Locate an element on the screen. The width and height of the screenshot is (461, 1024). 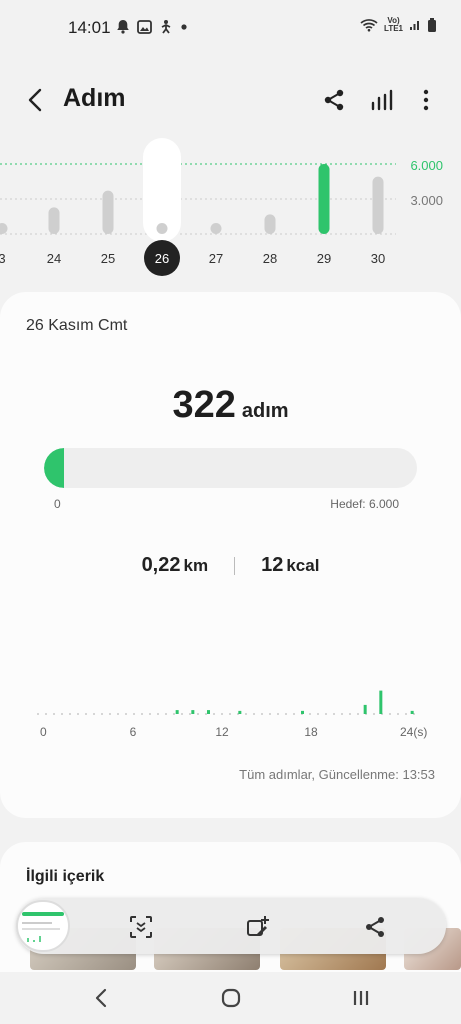
status-notifications is located at coordinates (152, 26).